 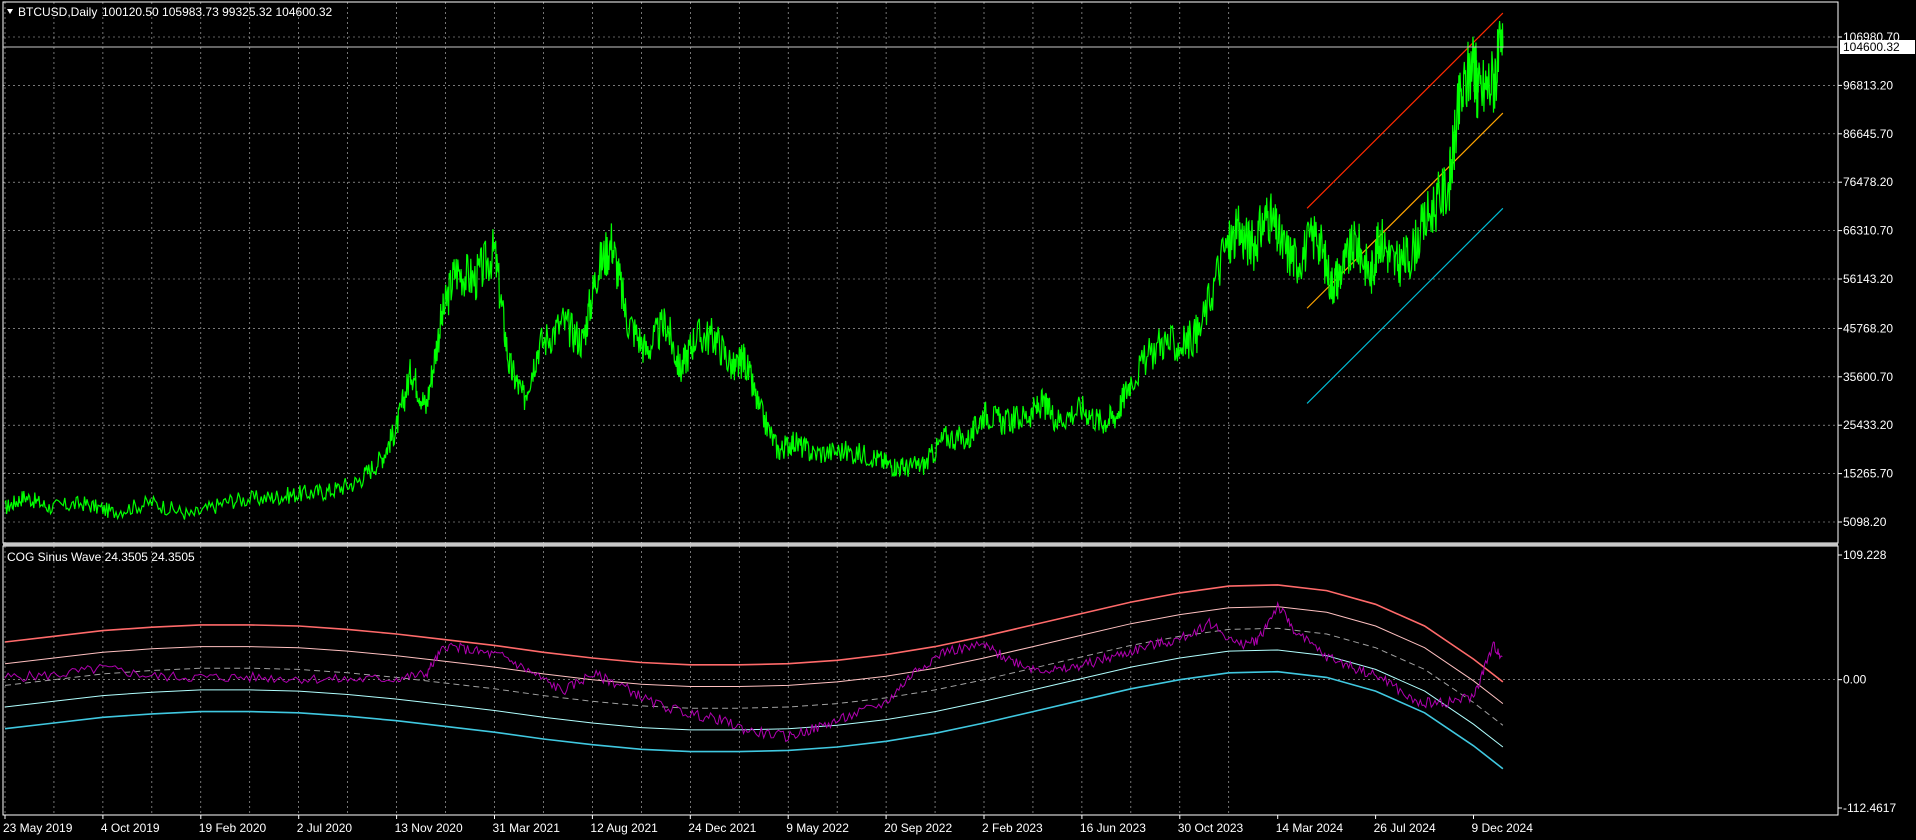 What do you see at coordinates (624, 828) in the screenshot?
I see `time-axis-label: 12 Aug 2021` at bounding box center [624, 828].